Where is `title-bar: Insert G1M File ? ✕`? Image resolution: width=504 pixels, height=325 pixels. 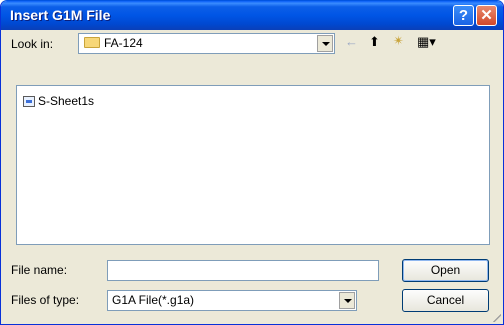
title-bar: Insert G1M File ? ✕ is located at coordinates (252, 15).